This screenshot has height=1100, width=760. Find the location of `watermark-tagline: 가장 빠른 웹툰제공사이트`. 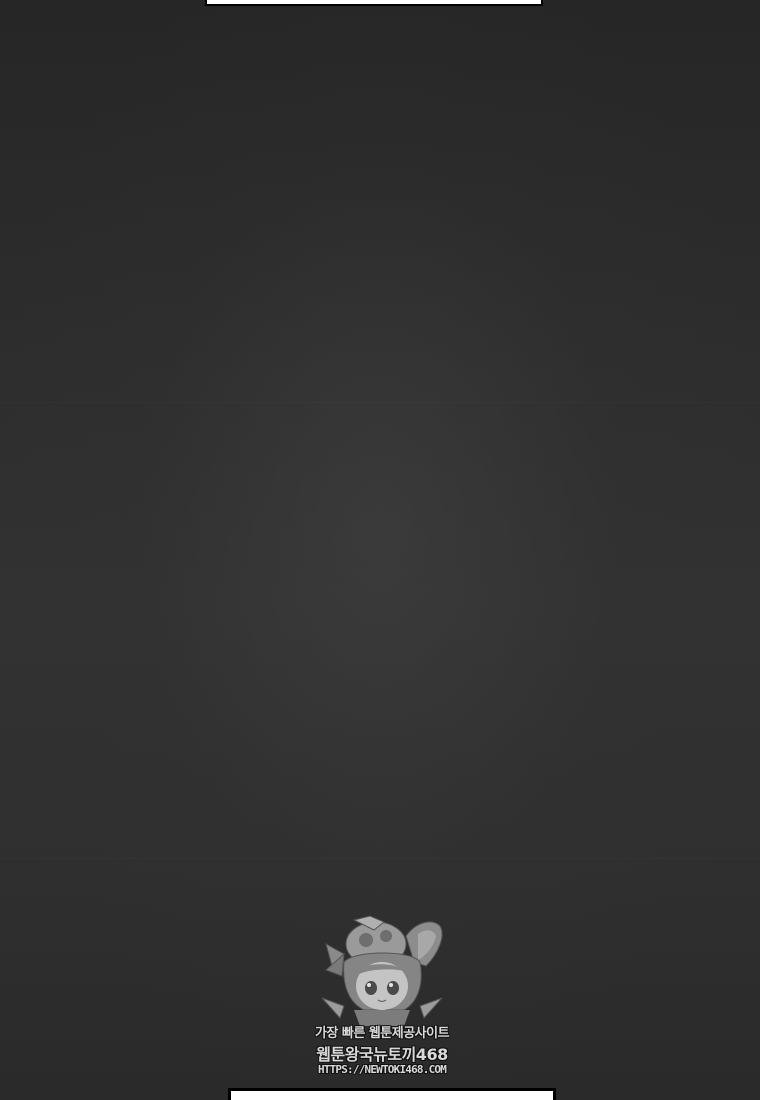

watermark-tagline: 가장 빠른 웹툰제공사이트 is located at coordinates (382, 1033).